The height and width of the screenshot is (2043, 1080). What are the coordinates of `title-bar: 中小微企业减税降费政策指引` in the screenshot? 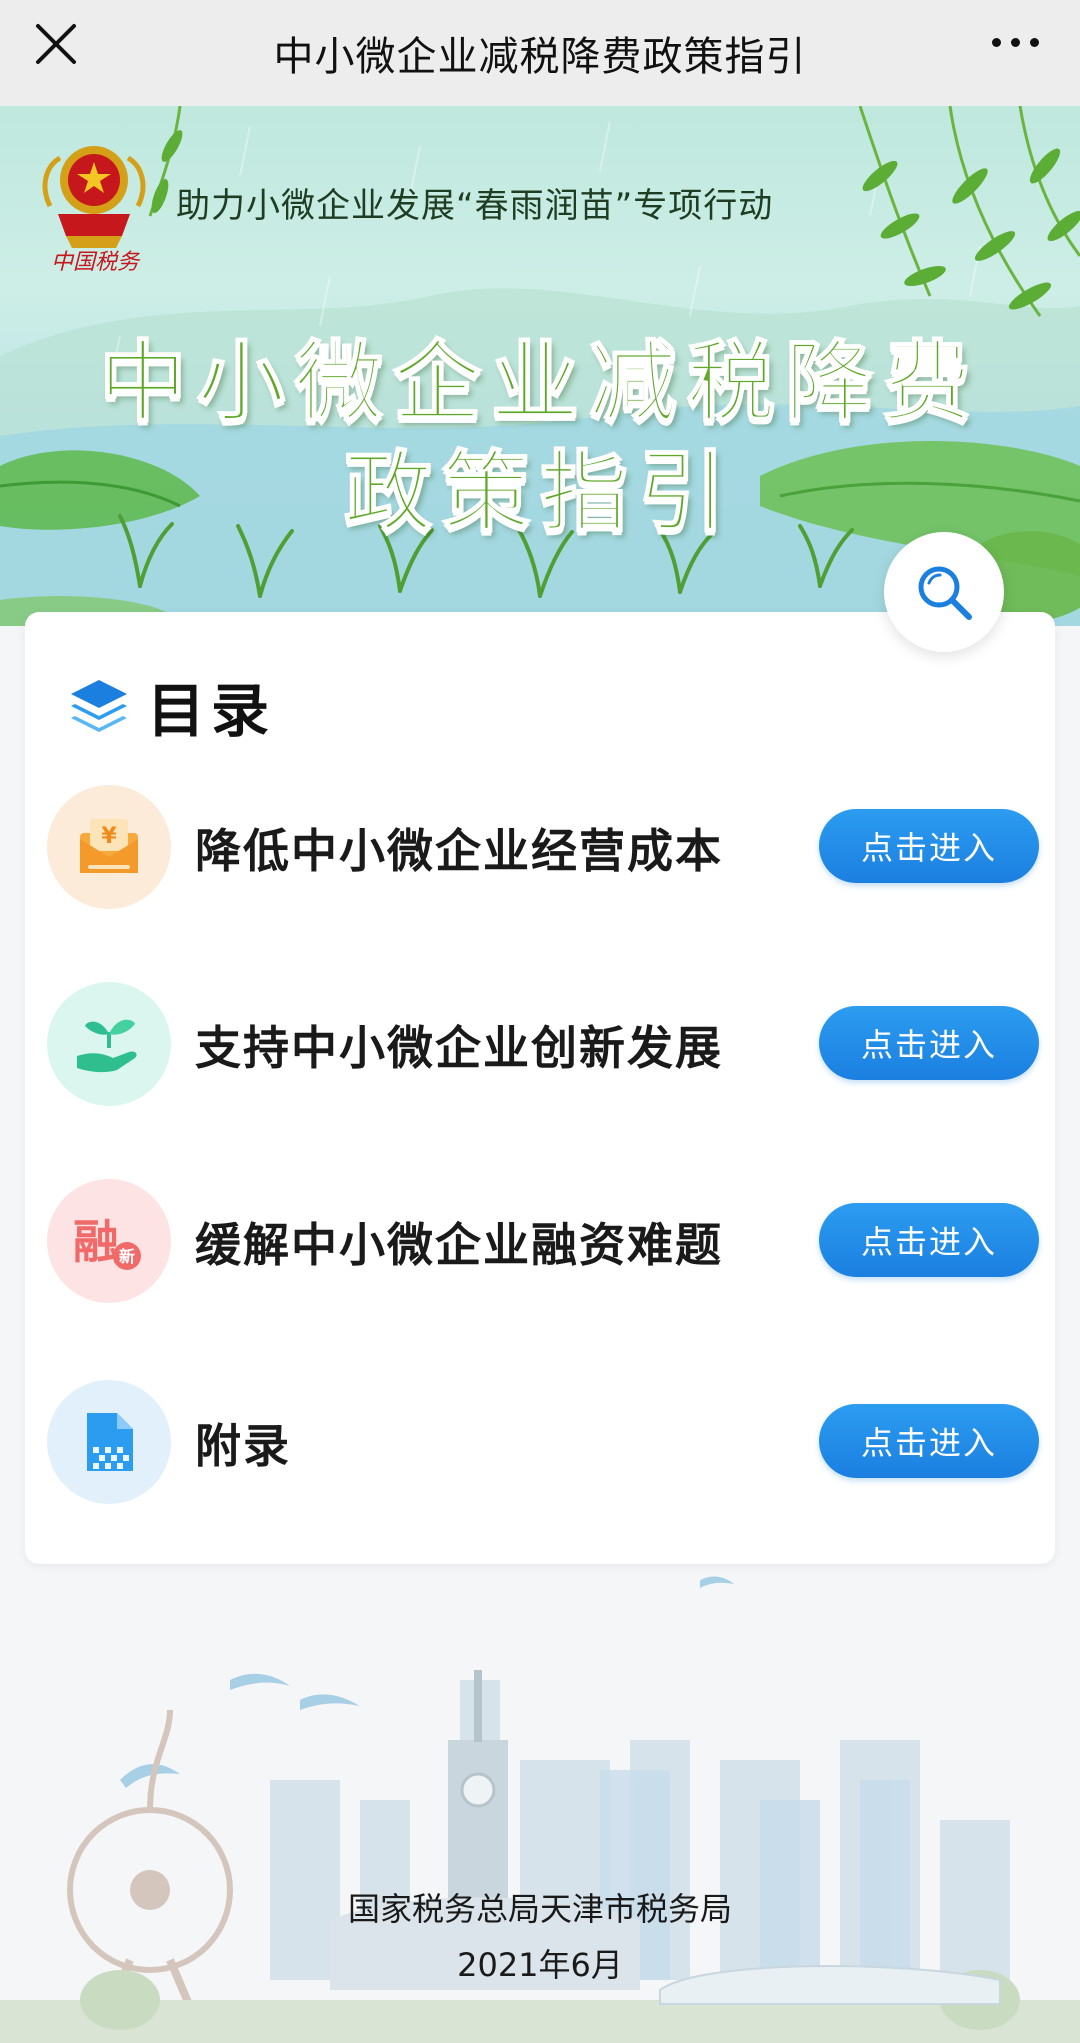 It's located at (540, 53).